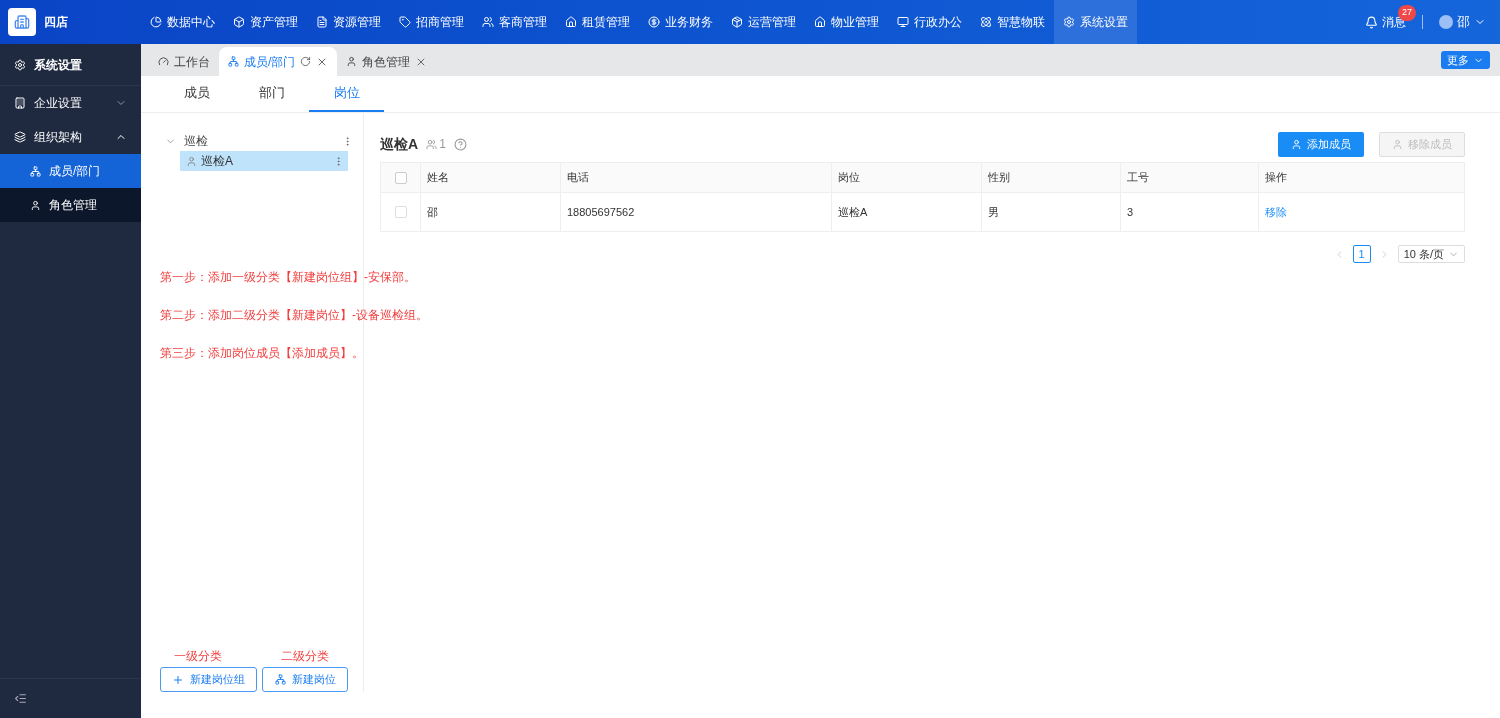 This screenshot has height=718, width=1500. Describe the element at coordinates (999, 178) in the screenshot. I see `column-header: 性别` at that location.